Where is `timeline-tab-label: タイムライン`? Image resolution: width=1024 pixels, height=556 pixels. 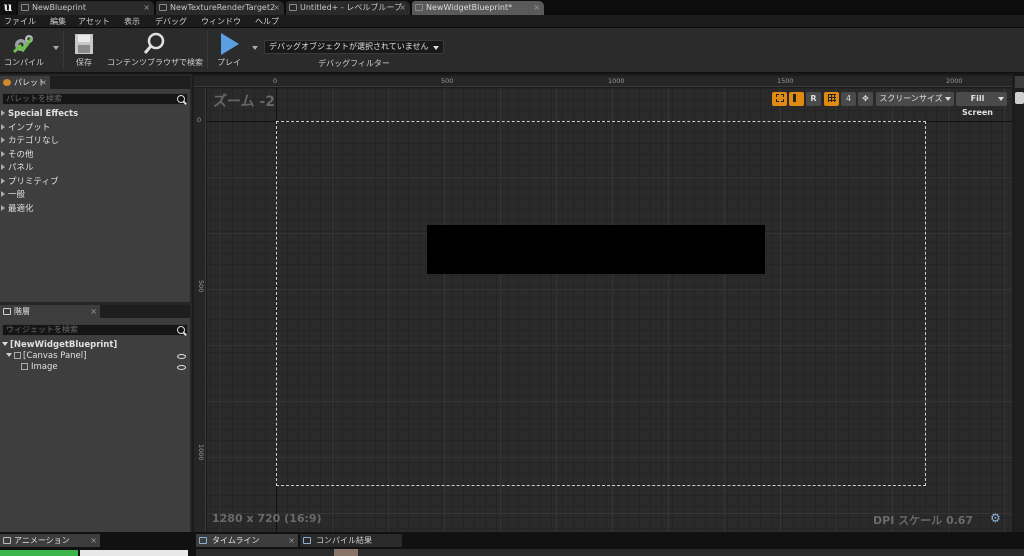
timeline-tab-label: タイムライン is located at coordinates (236, 540).